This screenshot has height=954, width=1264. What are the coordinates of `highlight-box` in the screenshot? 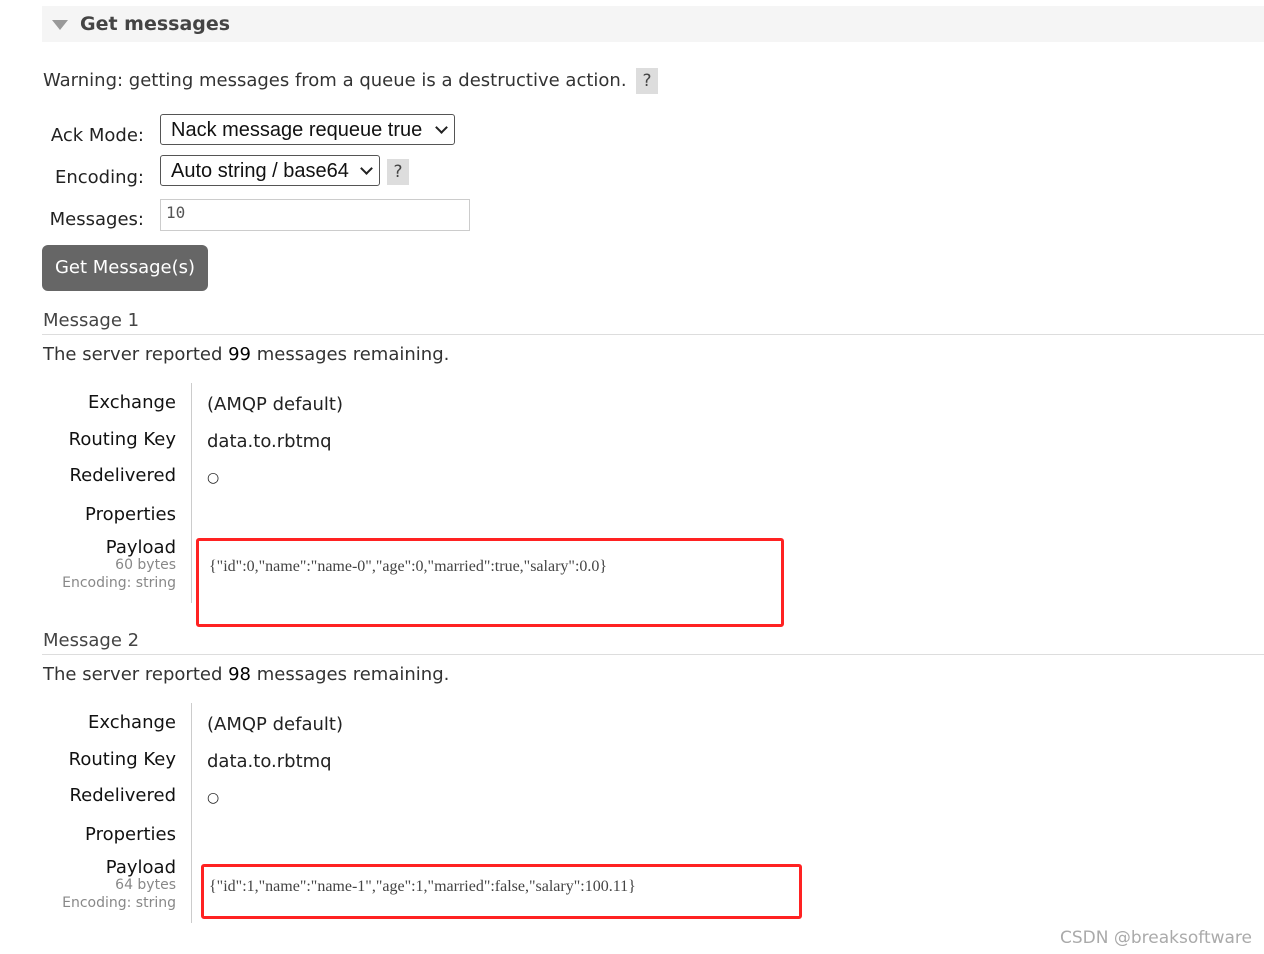 It's located at (490, 582).